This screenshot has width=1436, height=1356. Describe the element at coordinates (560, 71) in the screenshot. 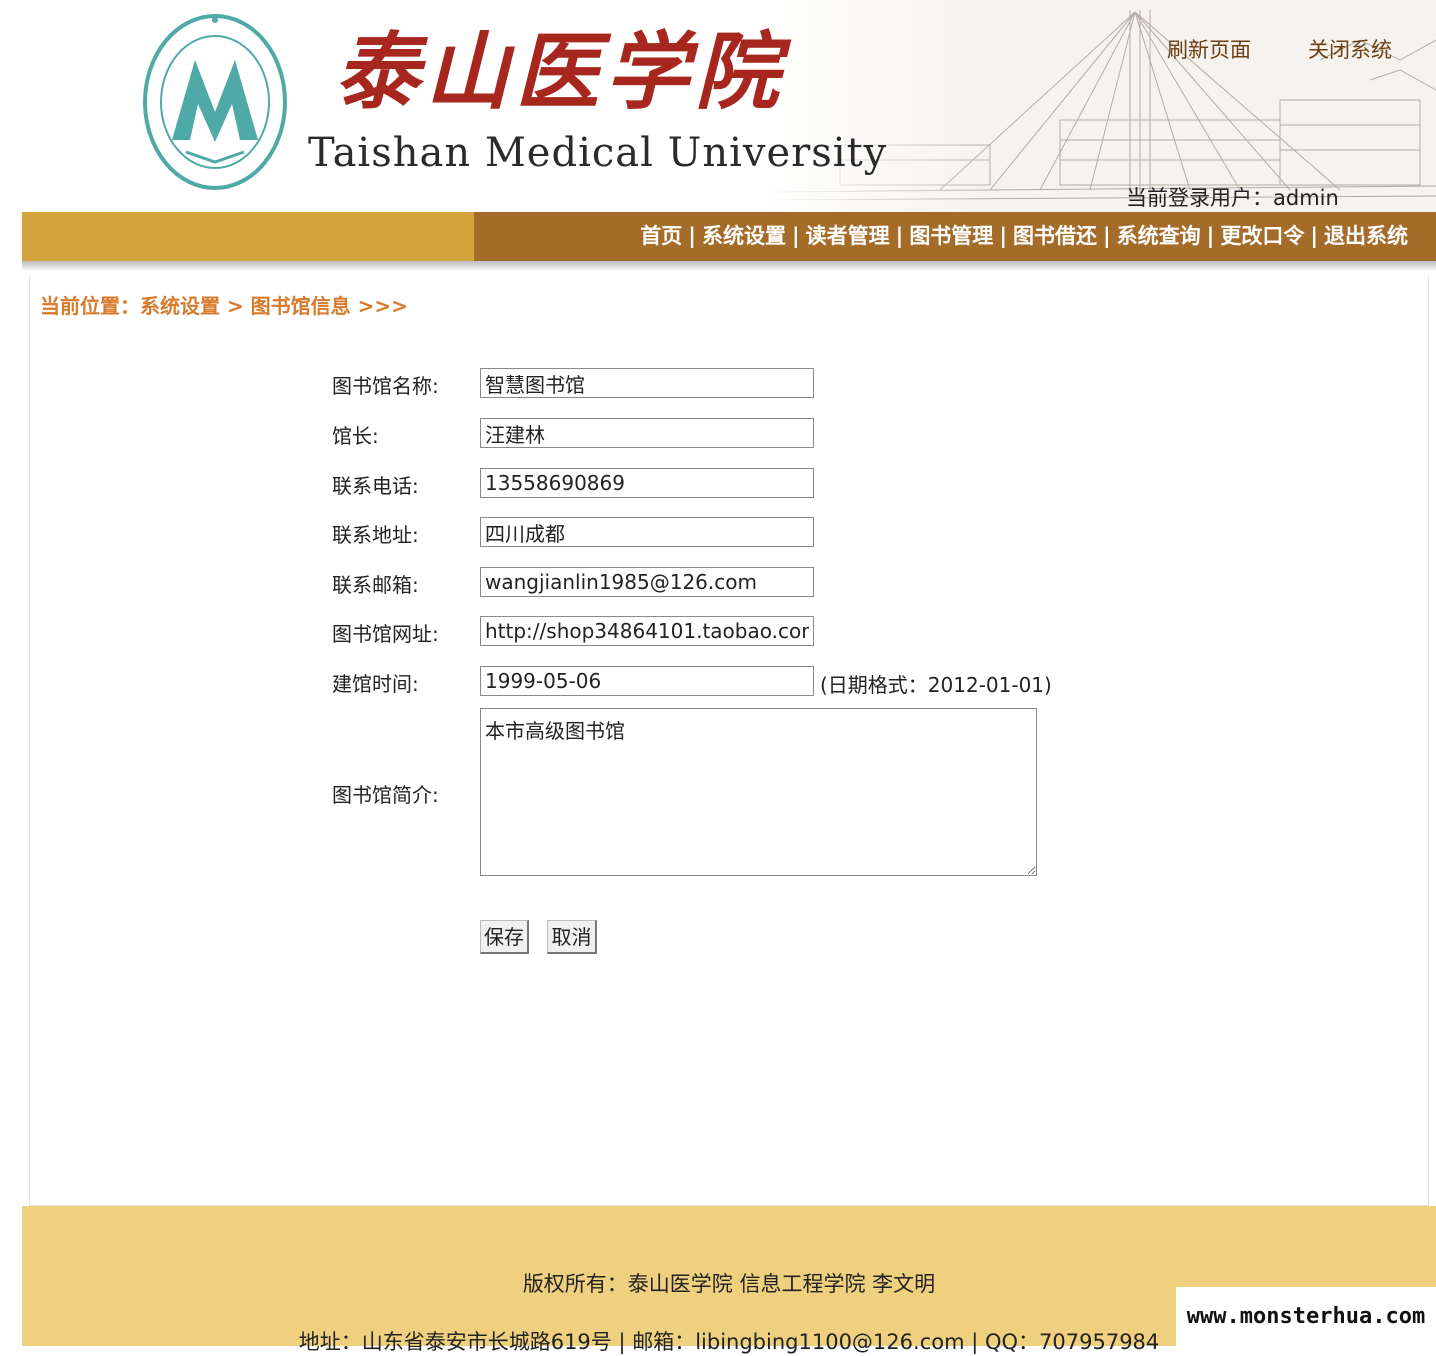

I see `logo-chinese-name: 泰山医学院` at that location.